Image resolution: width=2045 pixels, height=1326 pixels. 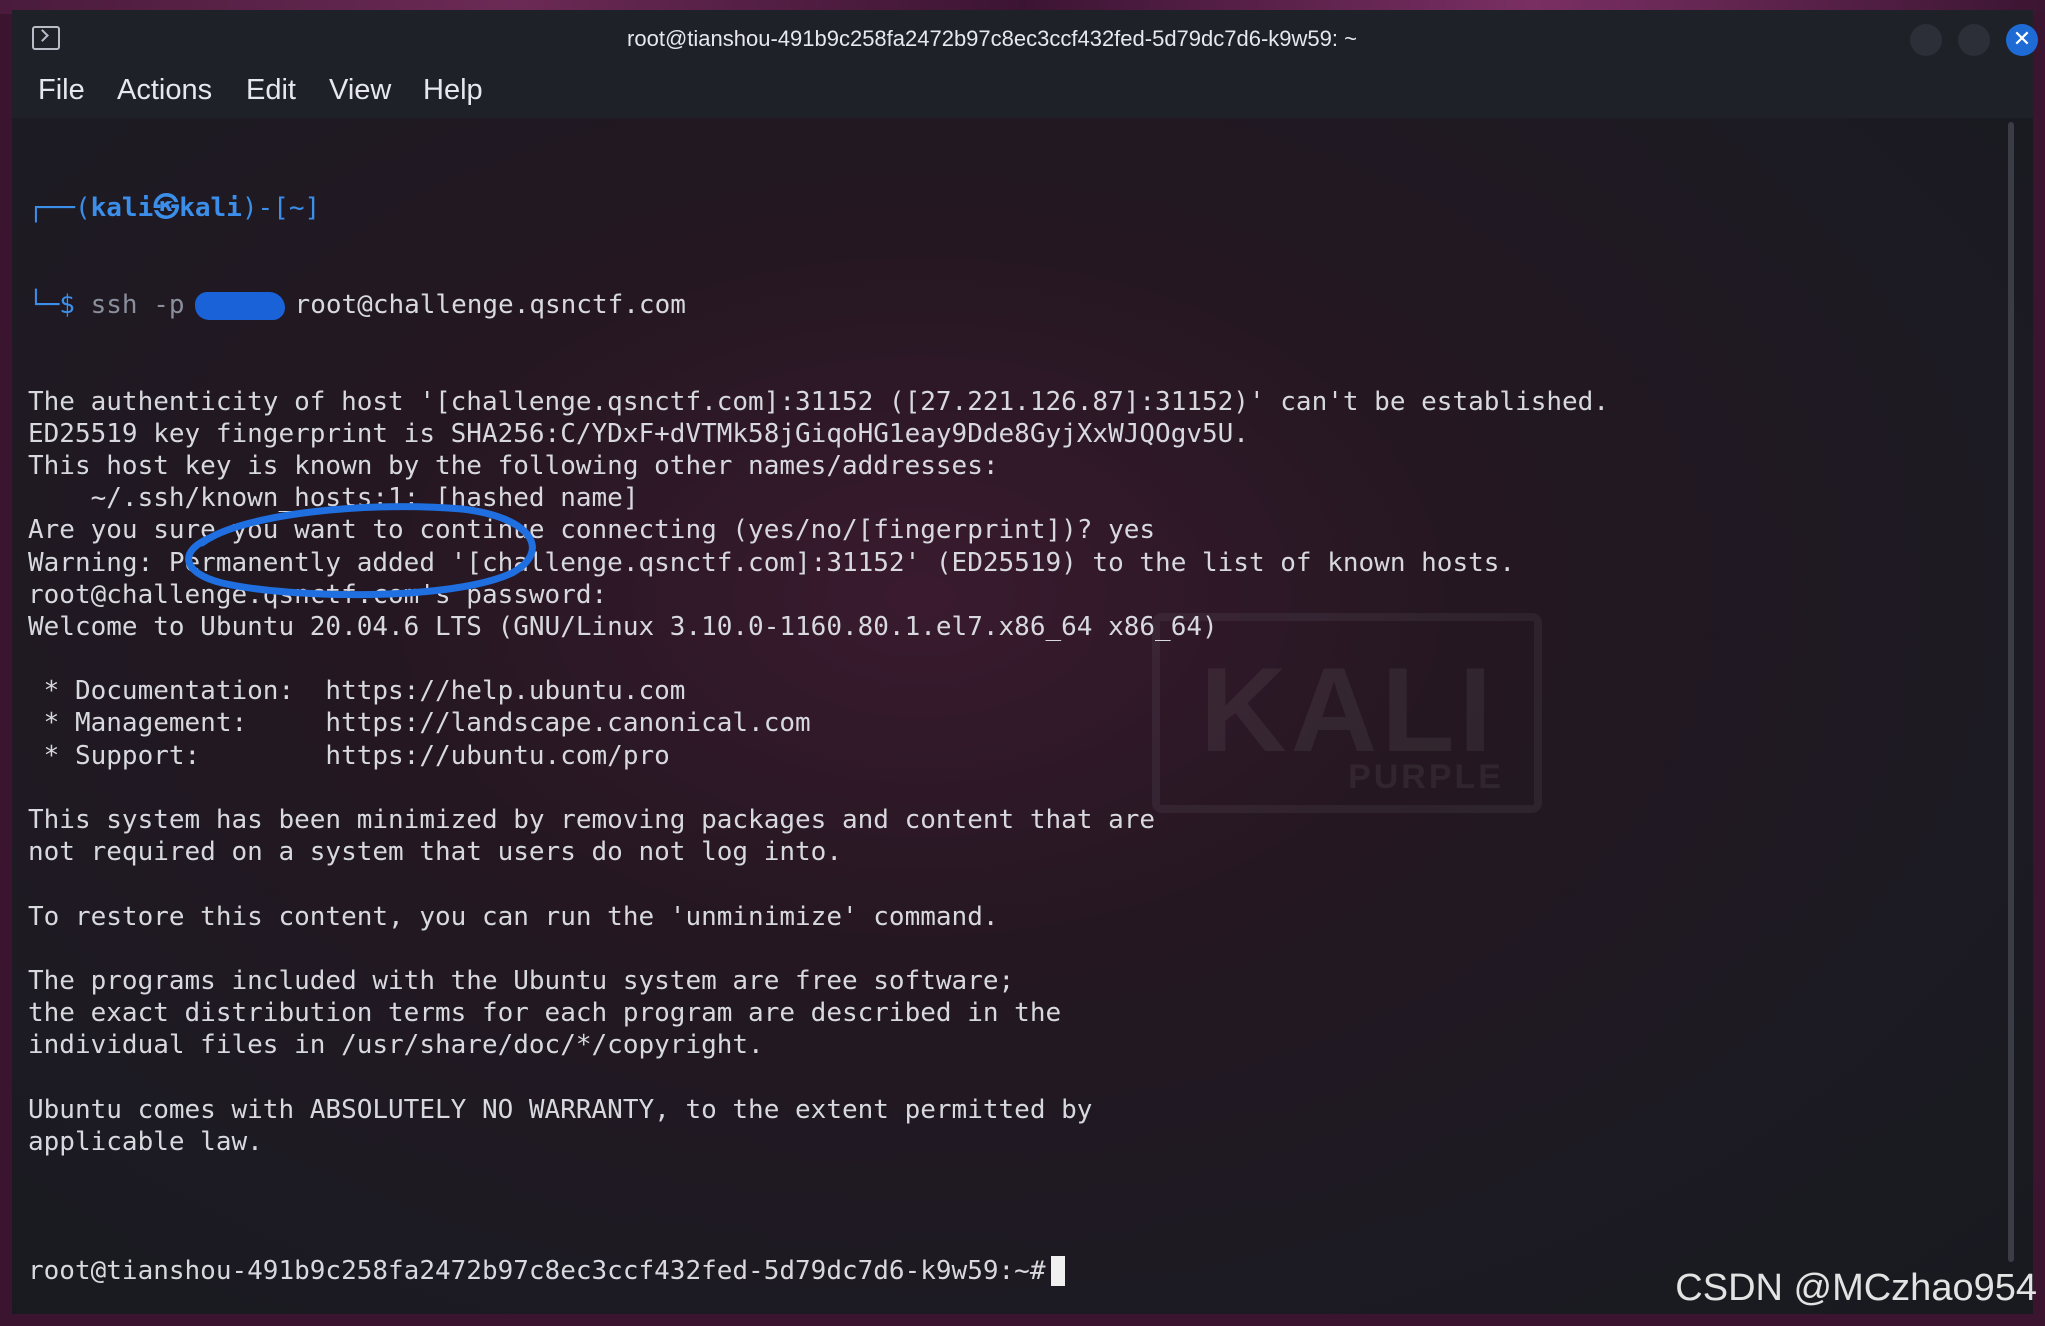 What do you see at coordinates (1974, 40) in the screenshot?
I see `maximize-button` at bounding box center [1974, 40].